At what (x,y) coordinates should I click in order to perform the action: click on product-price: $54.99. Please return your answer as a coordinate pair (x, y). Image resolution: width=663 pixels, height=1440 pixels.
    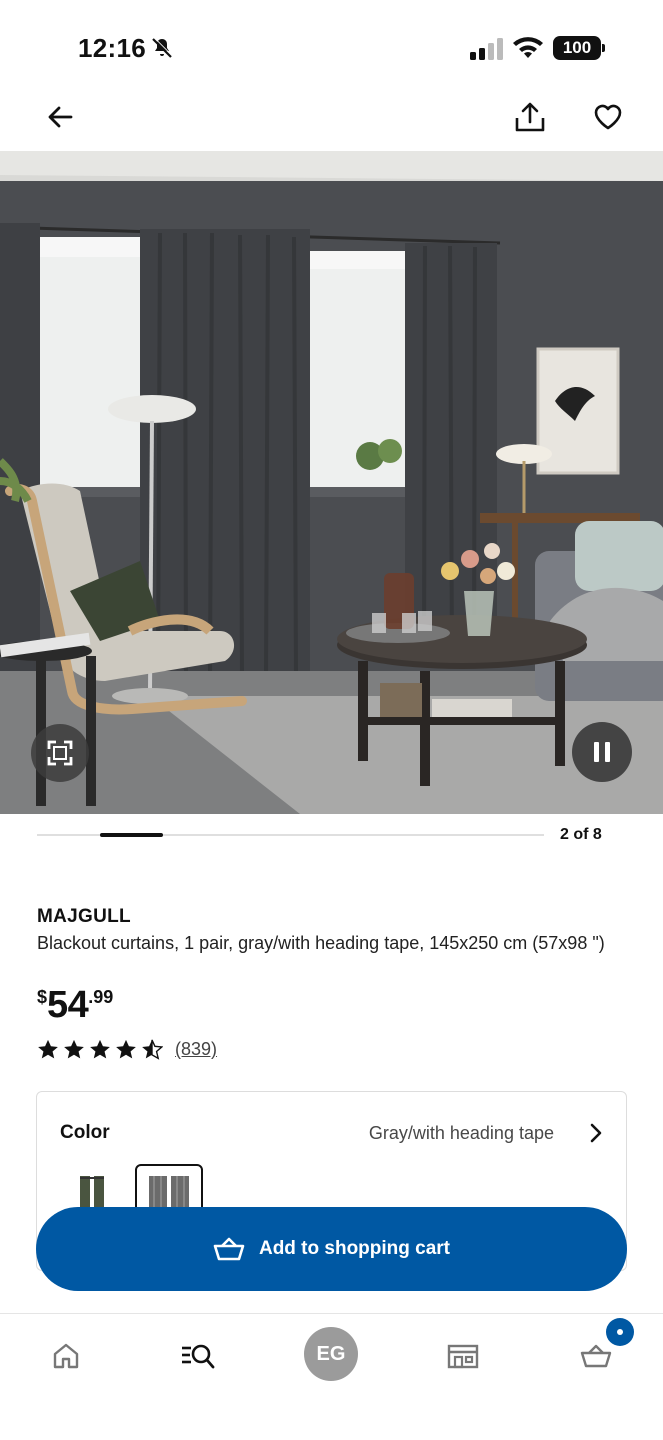
    Looking at the image, I should click on (75, 1005).